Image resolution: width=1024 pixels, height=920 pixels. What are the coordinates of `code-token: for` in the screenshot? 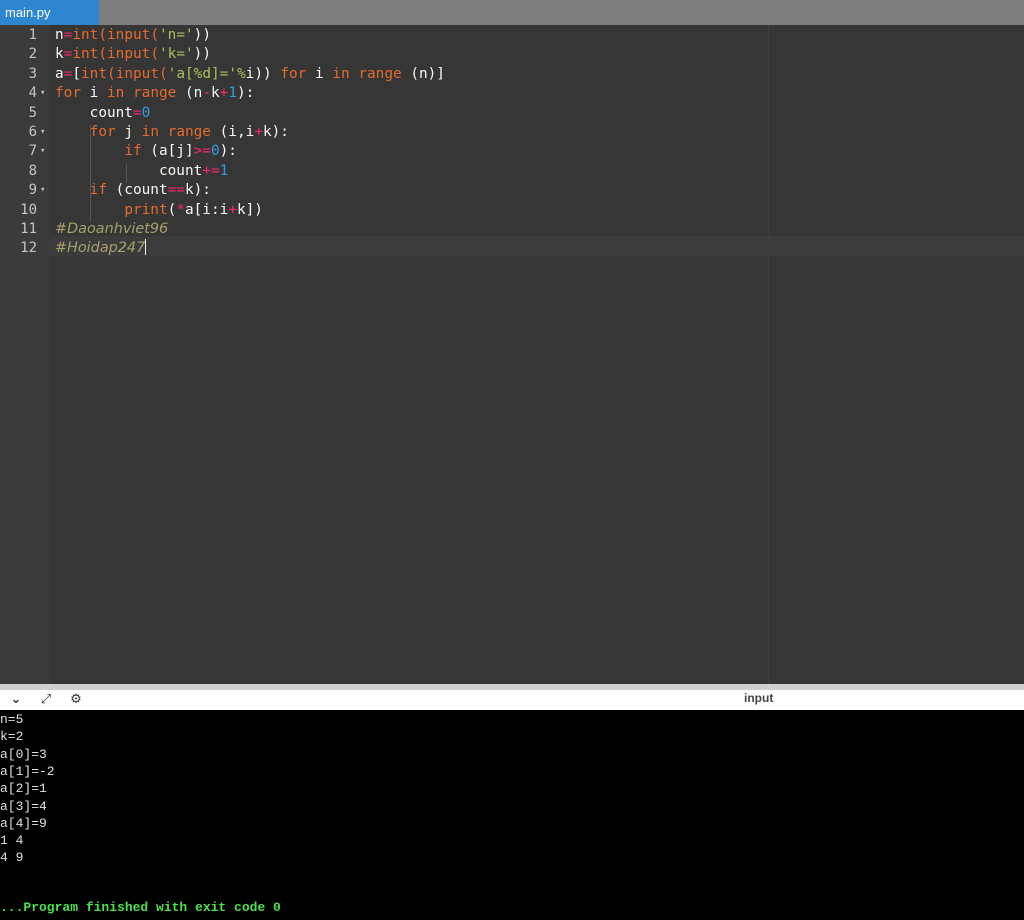 It's located at (293, 73).